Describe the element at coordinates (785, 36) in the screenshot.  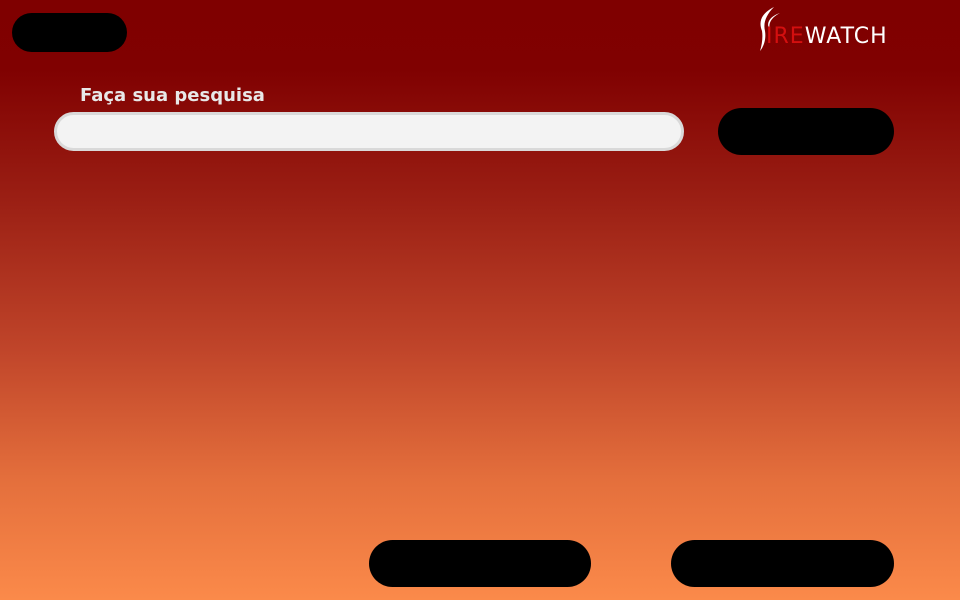
I see `logo-text-prefix: IRE` at that location.